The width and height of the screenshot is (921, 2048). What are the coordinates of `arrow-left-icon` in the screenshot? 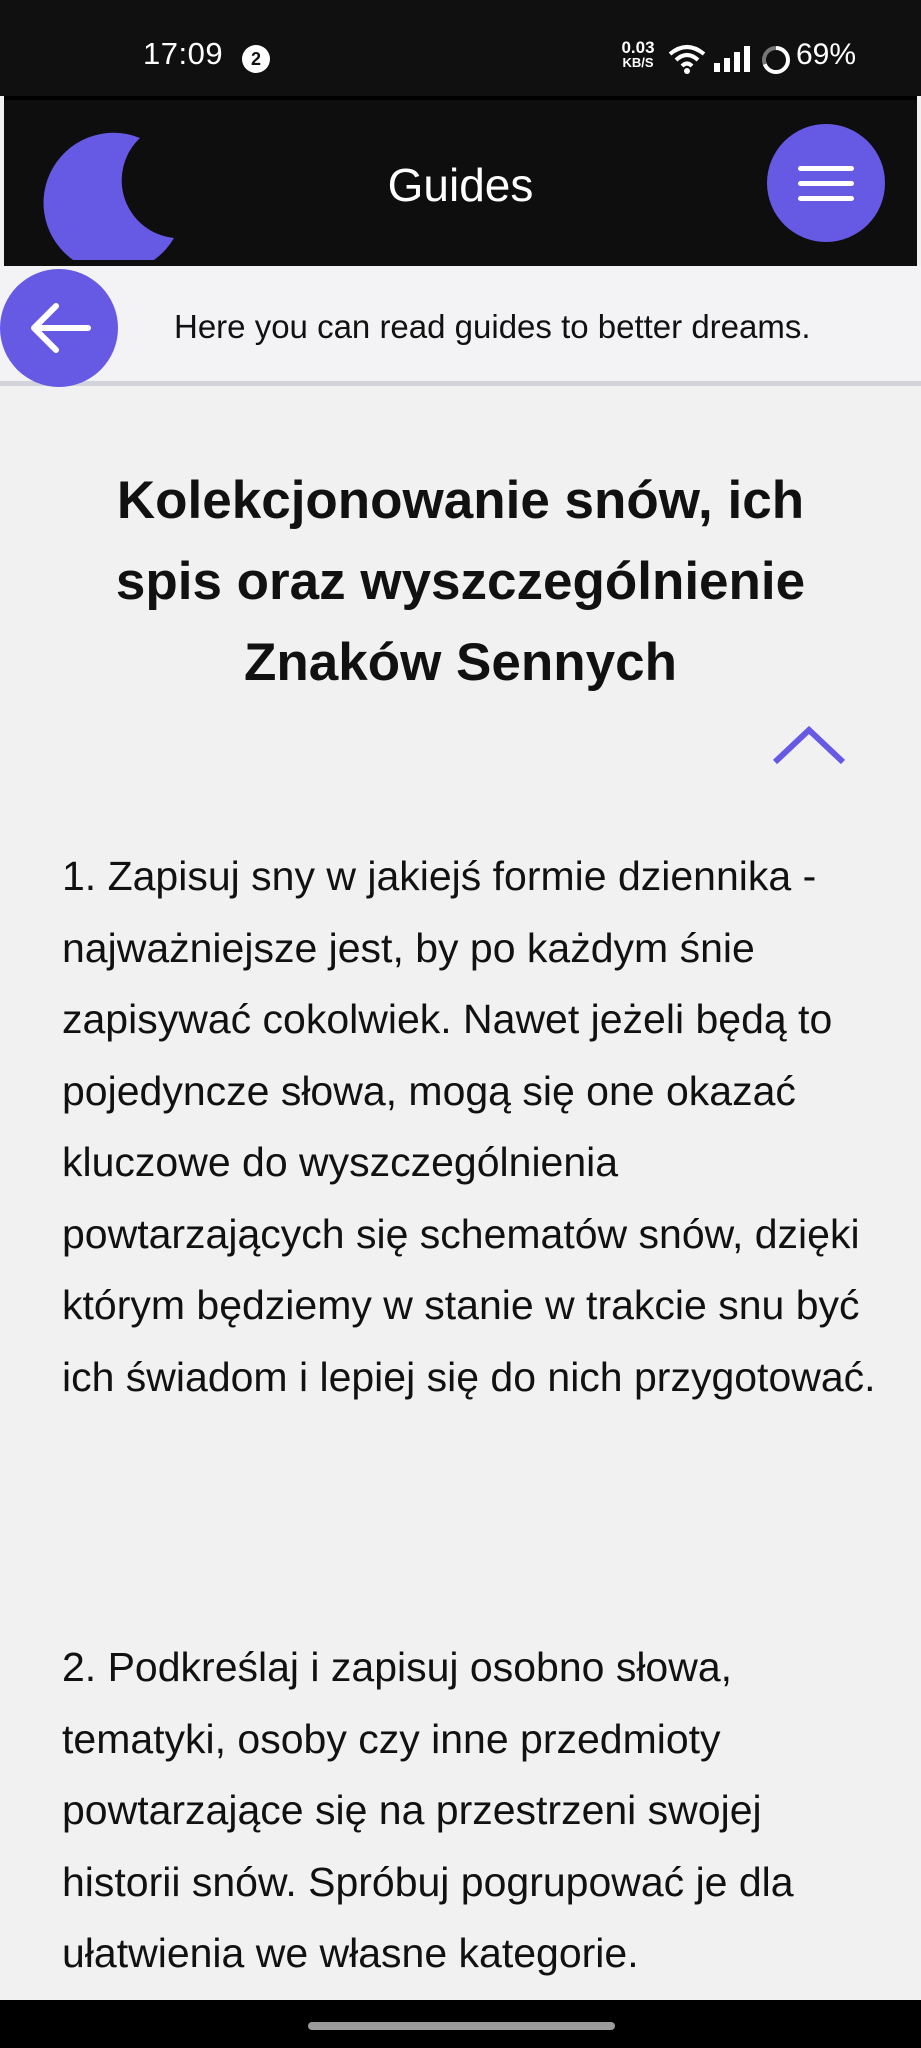 It's located at (61, 328).